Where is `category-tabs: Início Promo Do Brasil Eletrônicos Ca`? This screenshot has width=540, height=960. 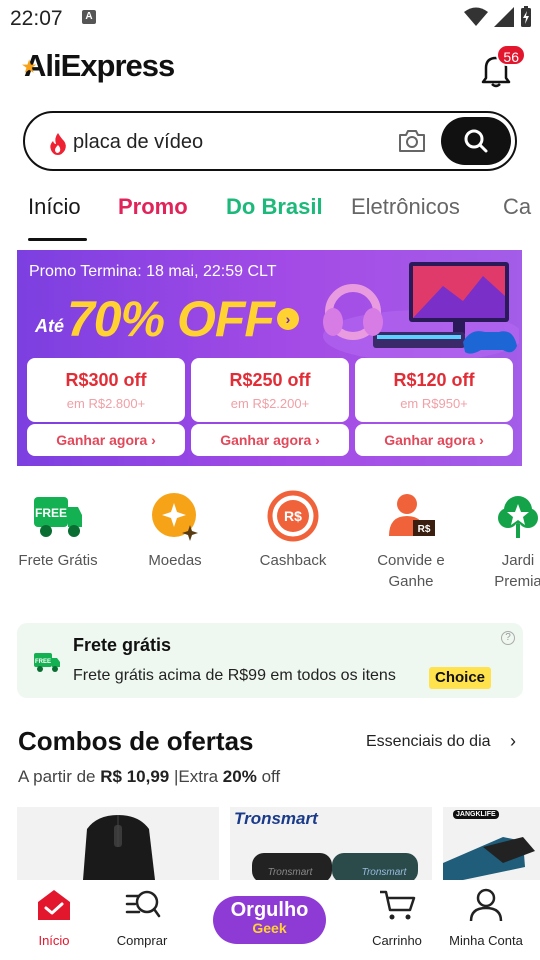
category-tabs: Início Promo Do Brasil Eletrônicos Ca is located at coordinates (270, 216).